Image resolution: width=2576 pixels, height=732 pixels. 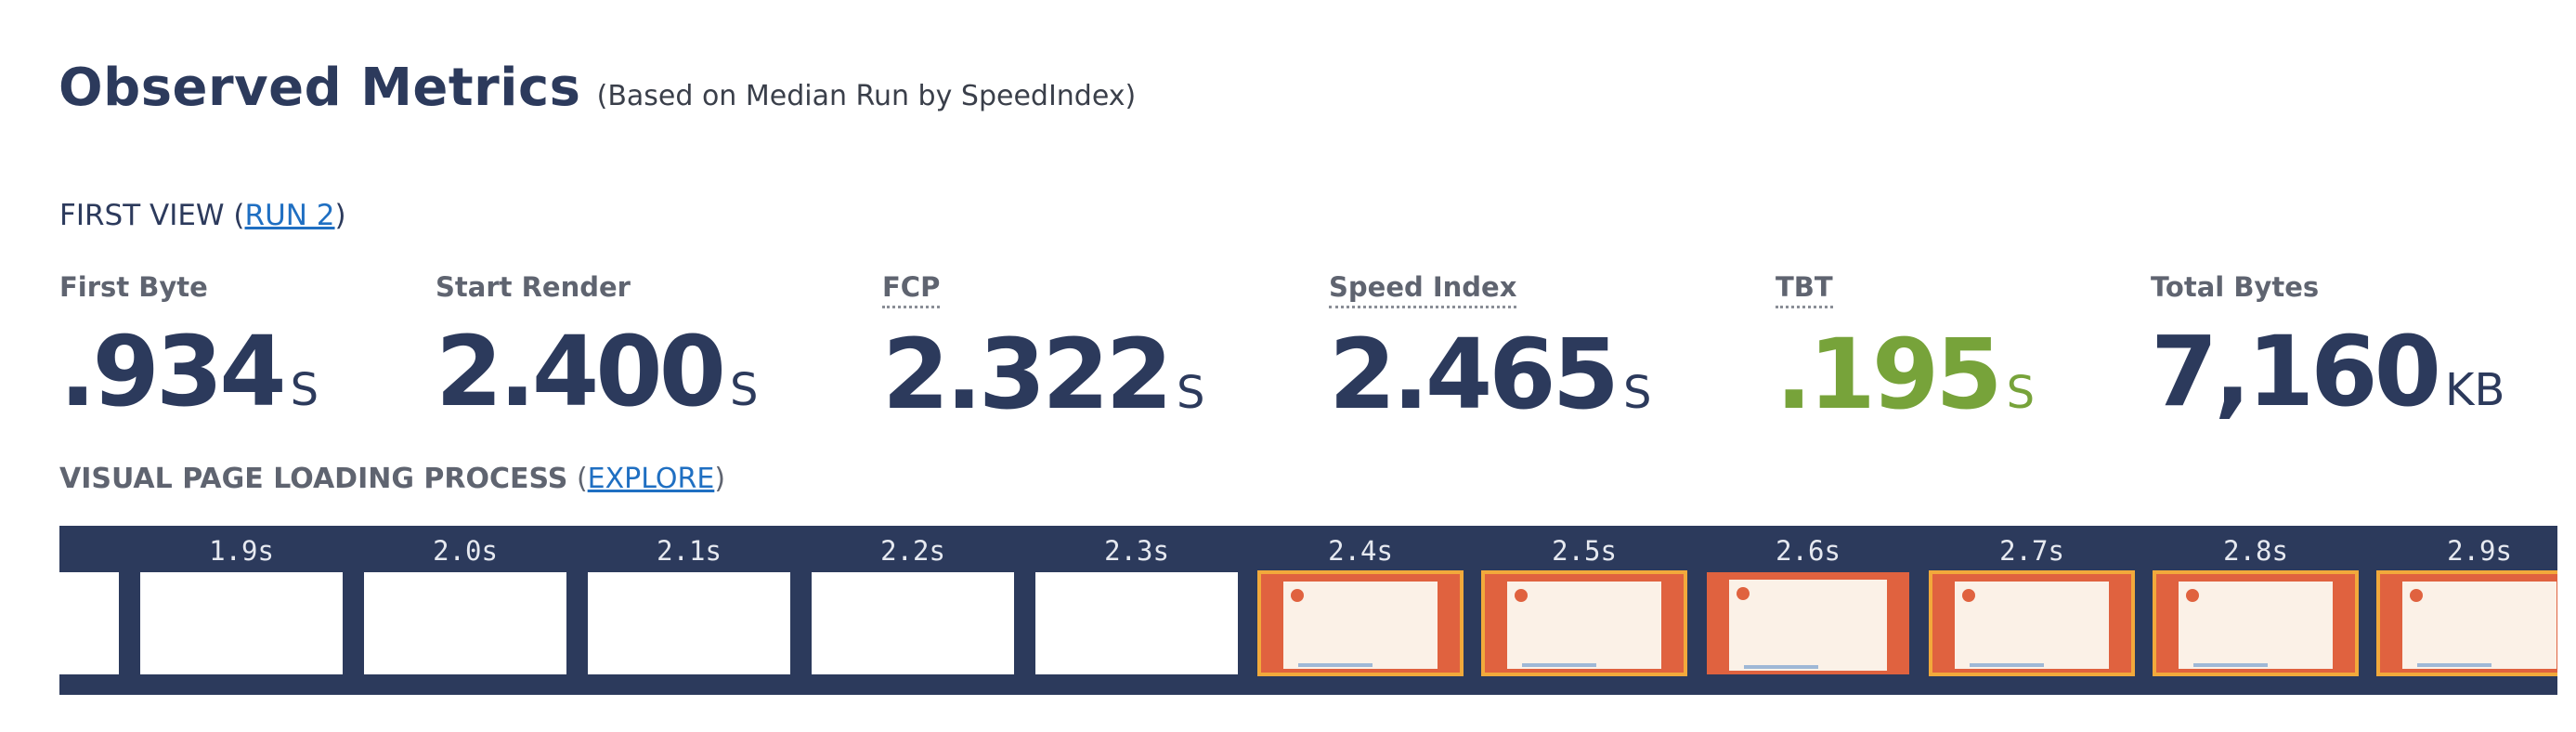 What do you see at coordinates (465, 551) in the screenshot?
I see `frame-time-label: 2.0s` at bounding box center [465, 551].